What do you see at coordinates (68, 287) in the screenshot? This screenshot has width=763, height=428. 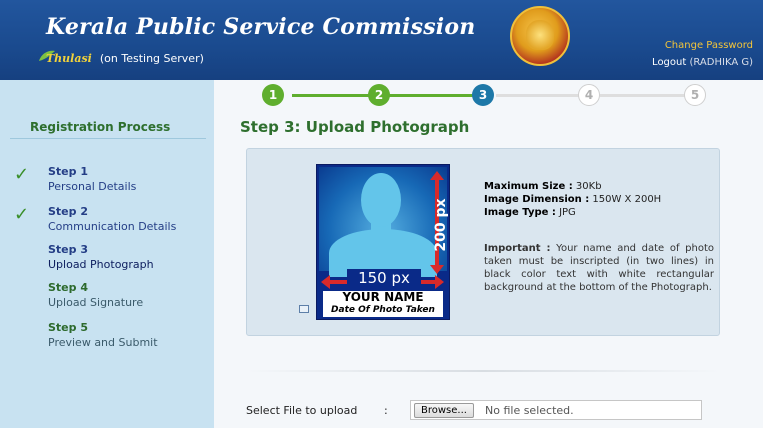 I see `step-label: Step 4` at bounding box center [68, 287].